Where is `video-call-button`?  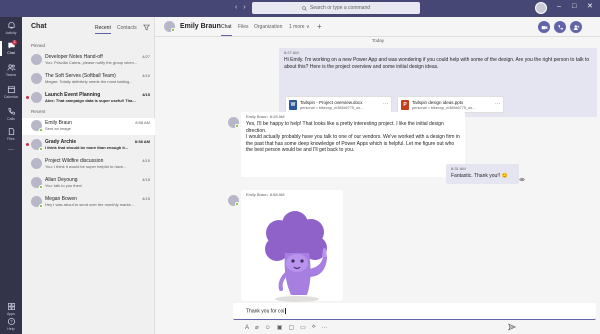 video-call-button is located at coordinates (544, 27).